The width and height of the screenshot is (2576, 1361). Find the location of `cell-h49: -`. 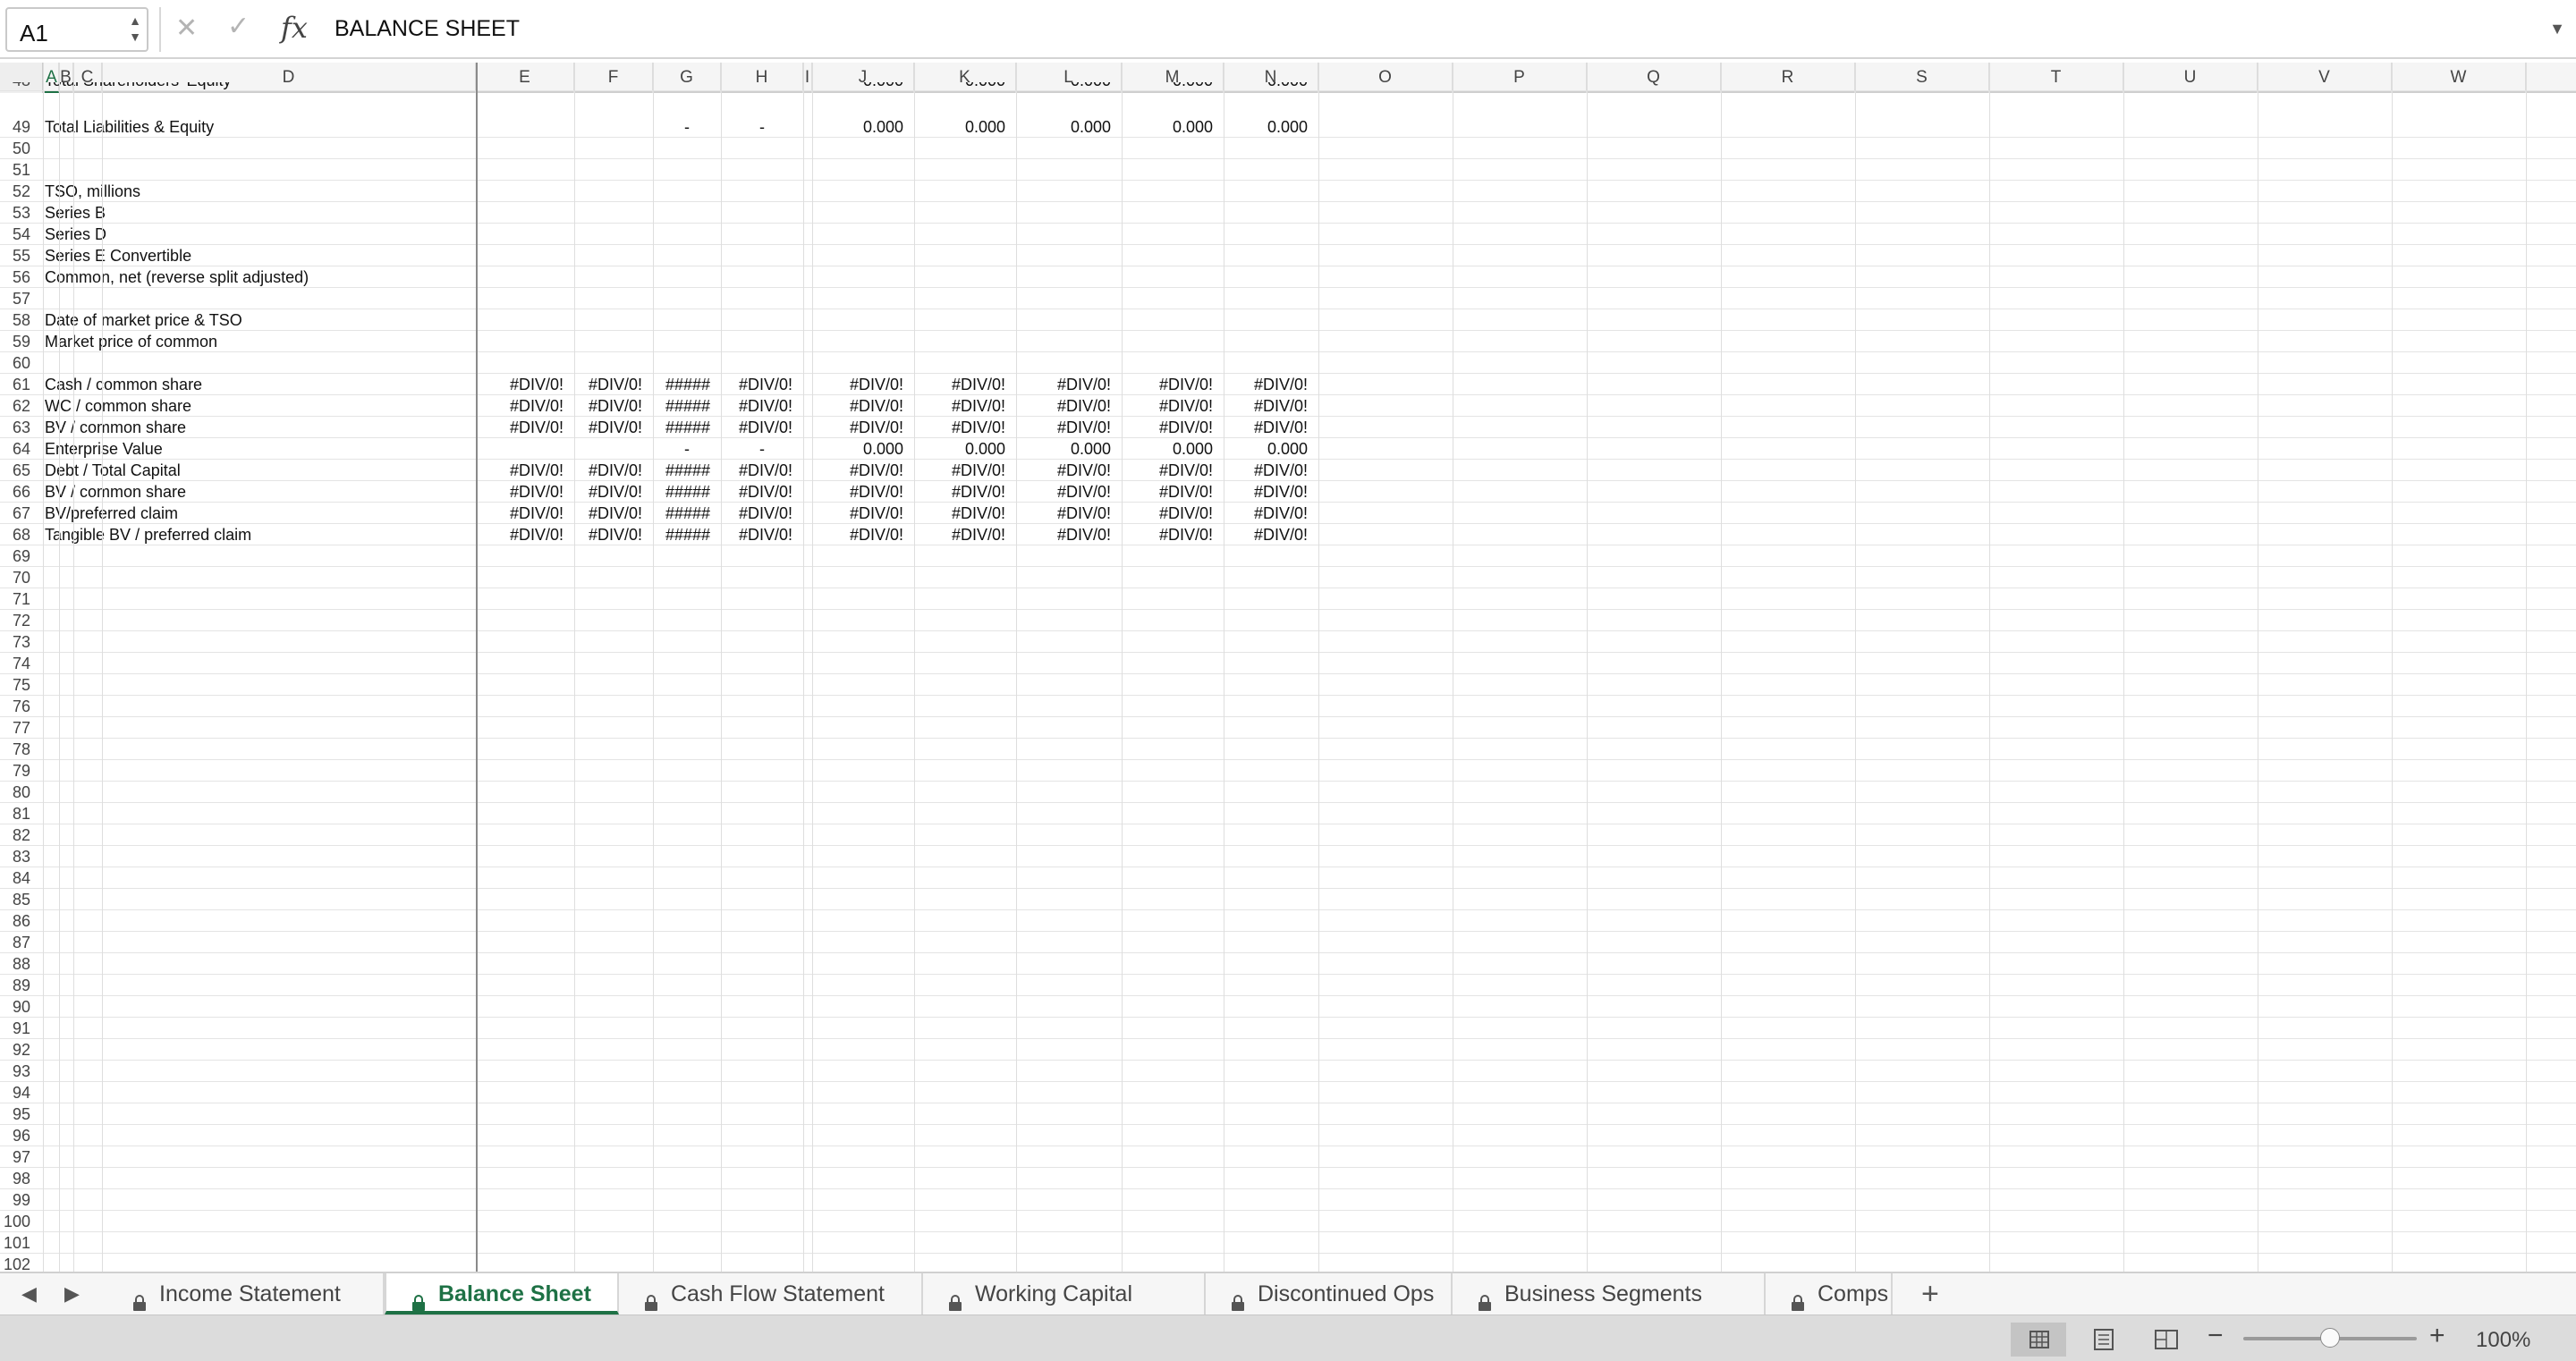

cell-h49: - is located at coordinates (762, 127).